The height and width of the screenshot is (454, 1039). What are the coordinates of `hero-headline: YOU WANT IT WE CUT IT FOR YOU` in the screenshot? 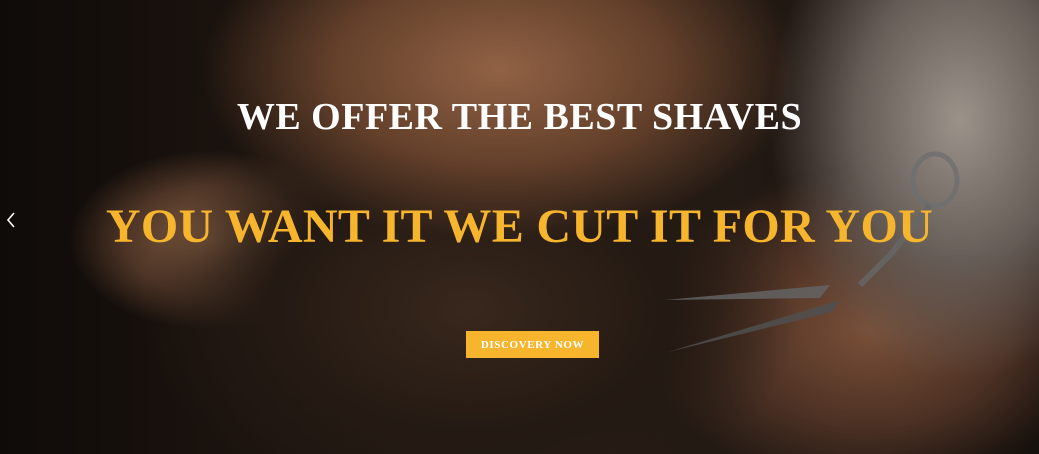 It's located at (519, 226).